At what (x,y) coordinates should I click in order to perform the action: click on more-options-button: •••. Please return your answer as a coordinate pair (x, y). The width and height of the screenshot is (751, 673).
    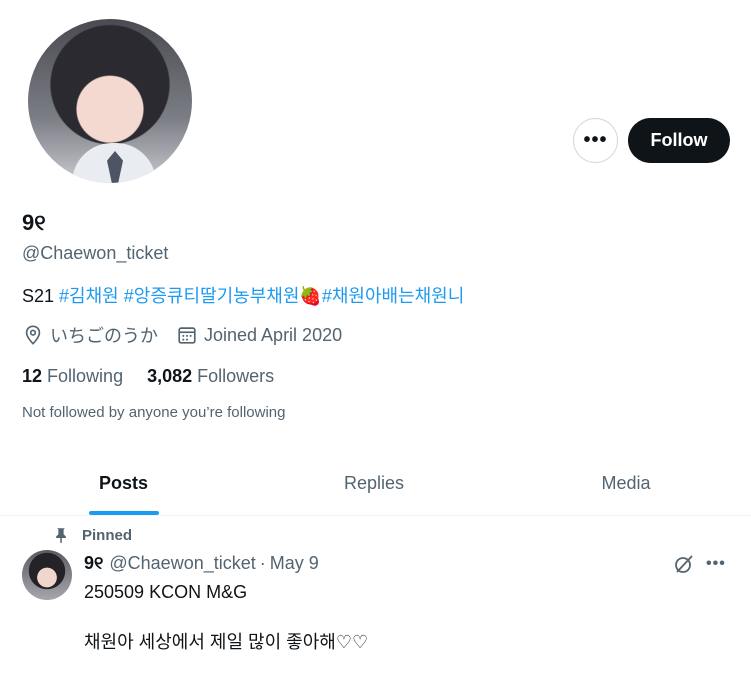
    Looking at the image, I should click on (595, 140).